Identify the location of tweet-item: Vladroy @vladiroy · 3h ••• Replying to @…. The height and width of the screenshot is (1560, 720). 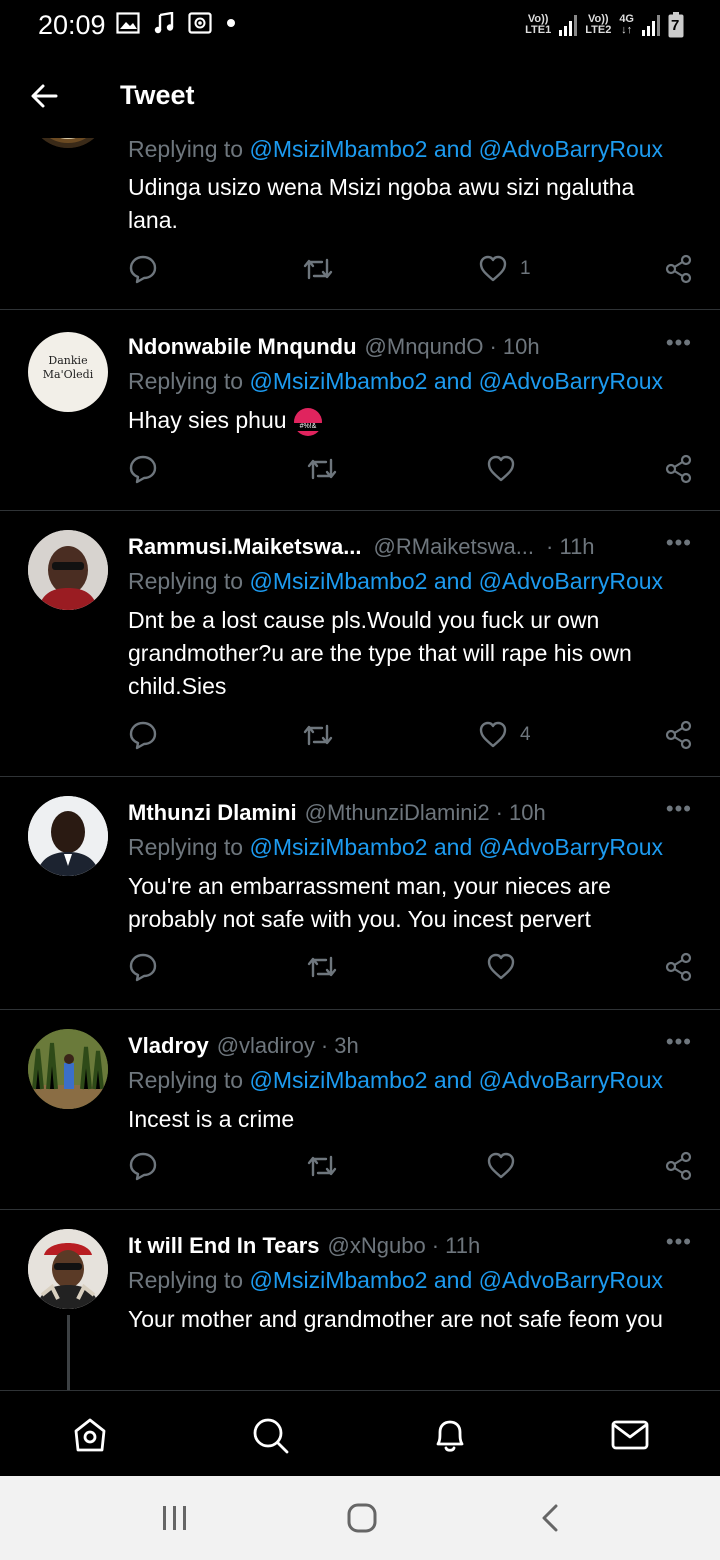
(360, 1109).